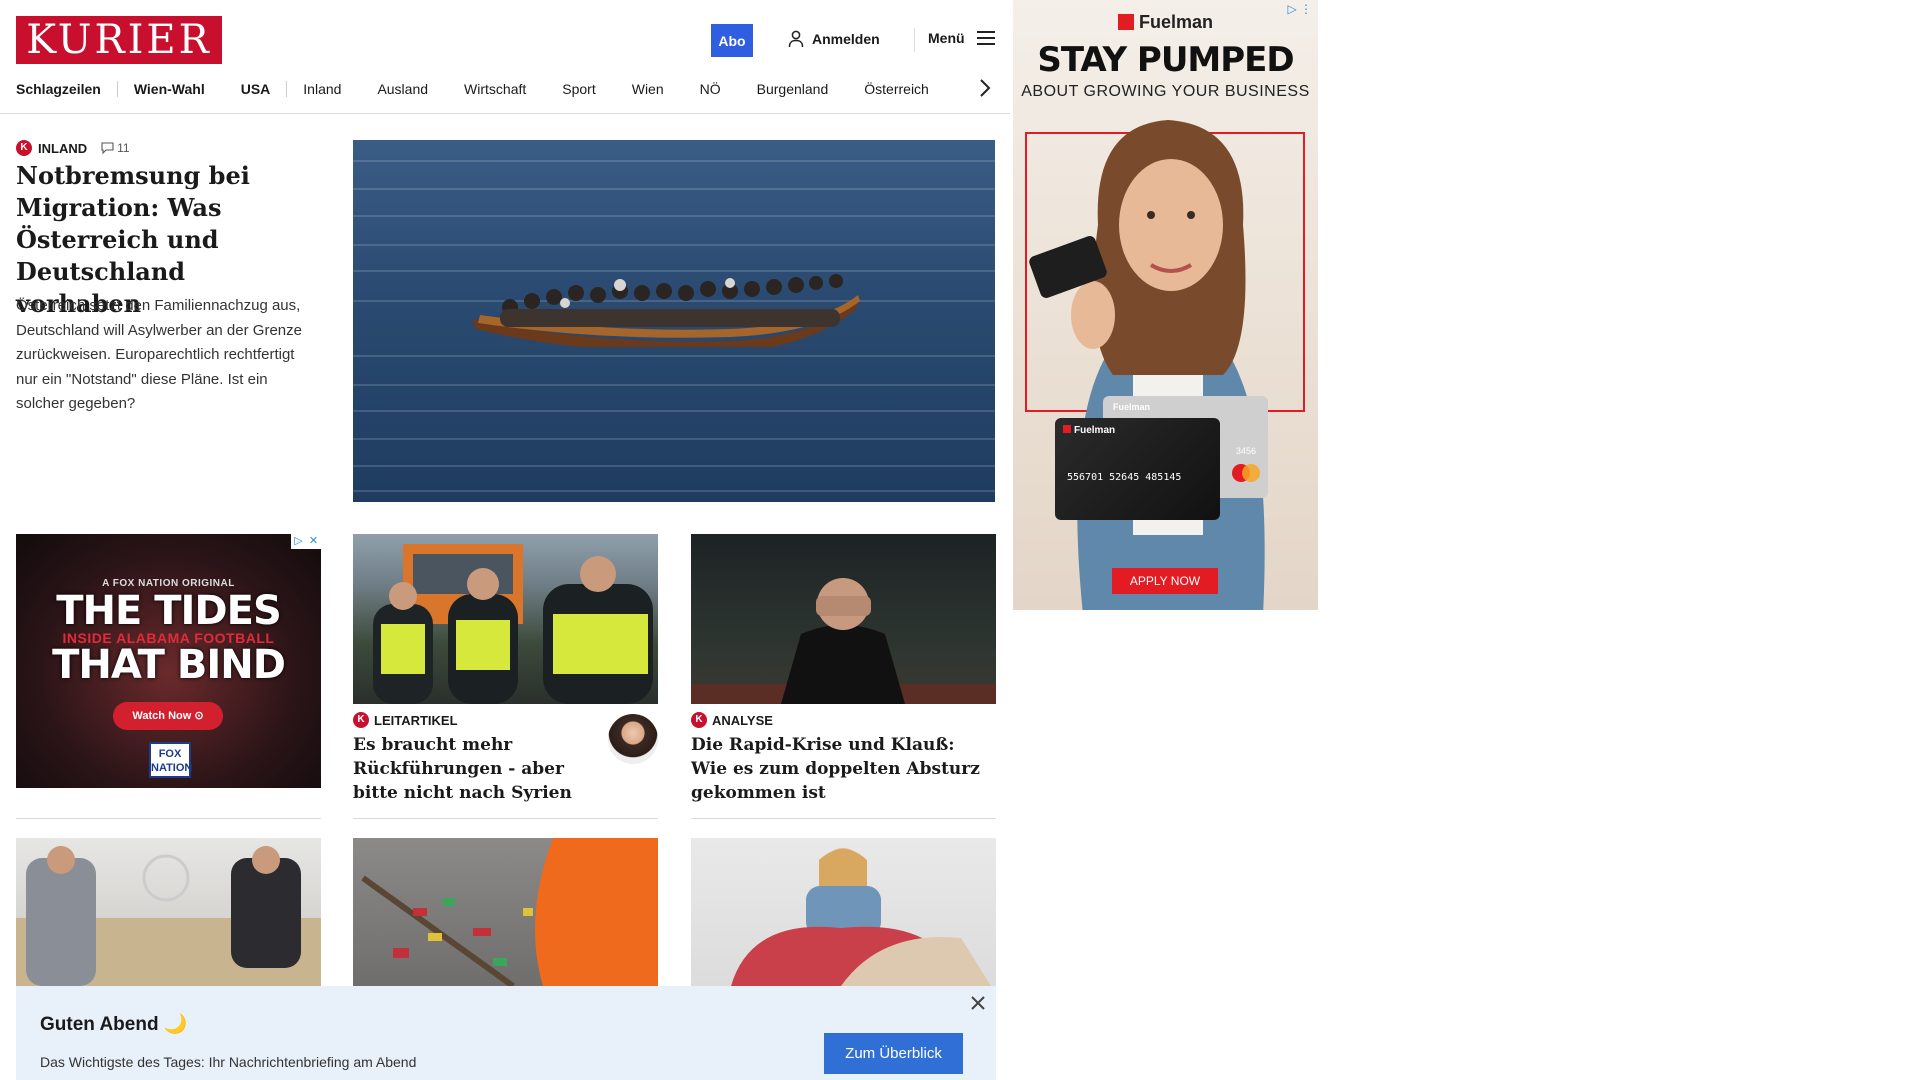  What do you see at coordinates (732, 40) in the screenshot?
I see `abo-button: Abo` at bounding box center [732, 40].